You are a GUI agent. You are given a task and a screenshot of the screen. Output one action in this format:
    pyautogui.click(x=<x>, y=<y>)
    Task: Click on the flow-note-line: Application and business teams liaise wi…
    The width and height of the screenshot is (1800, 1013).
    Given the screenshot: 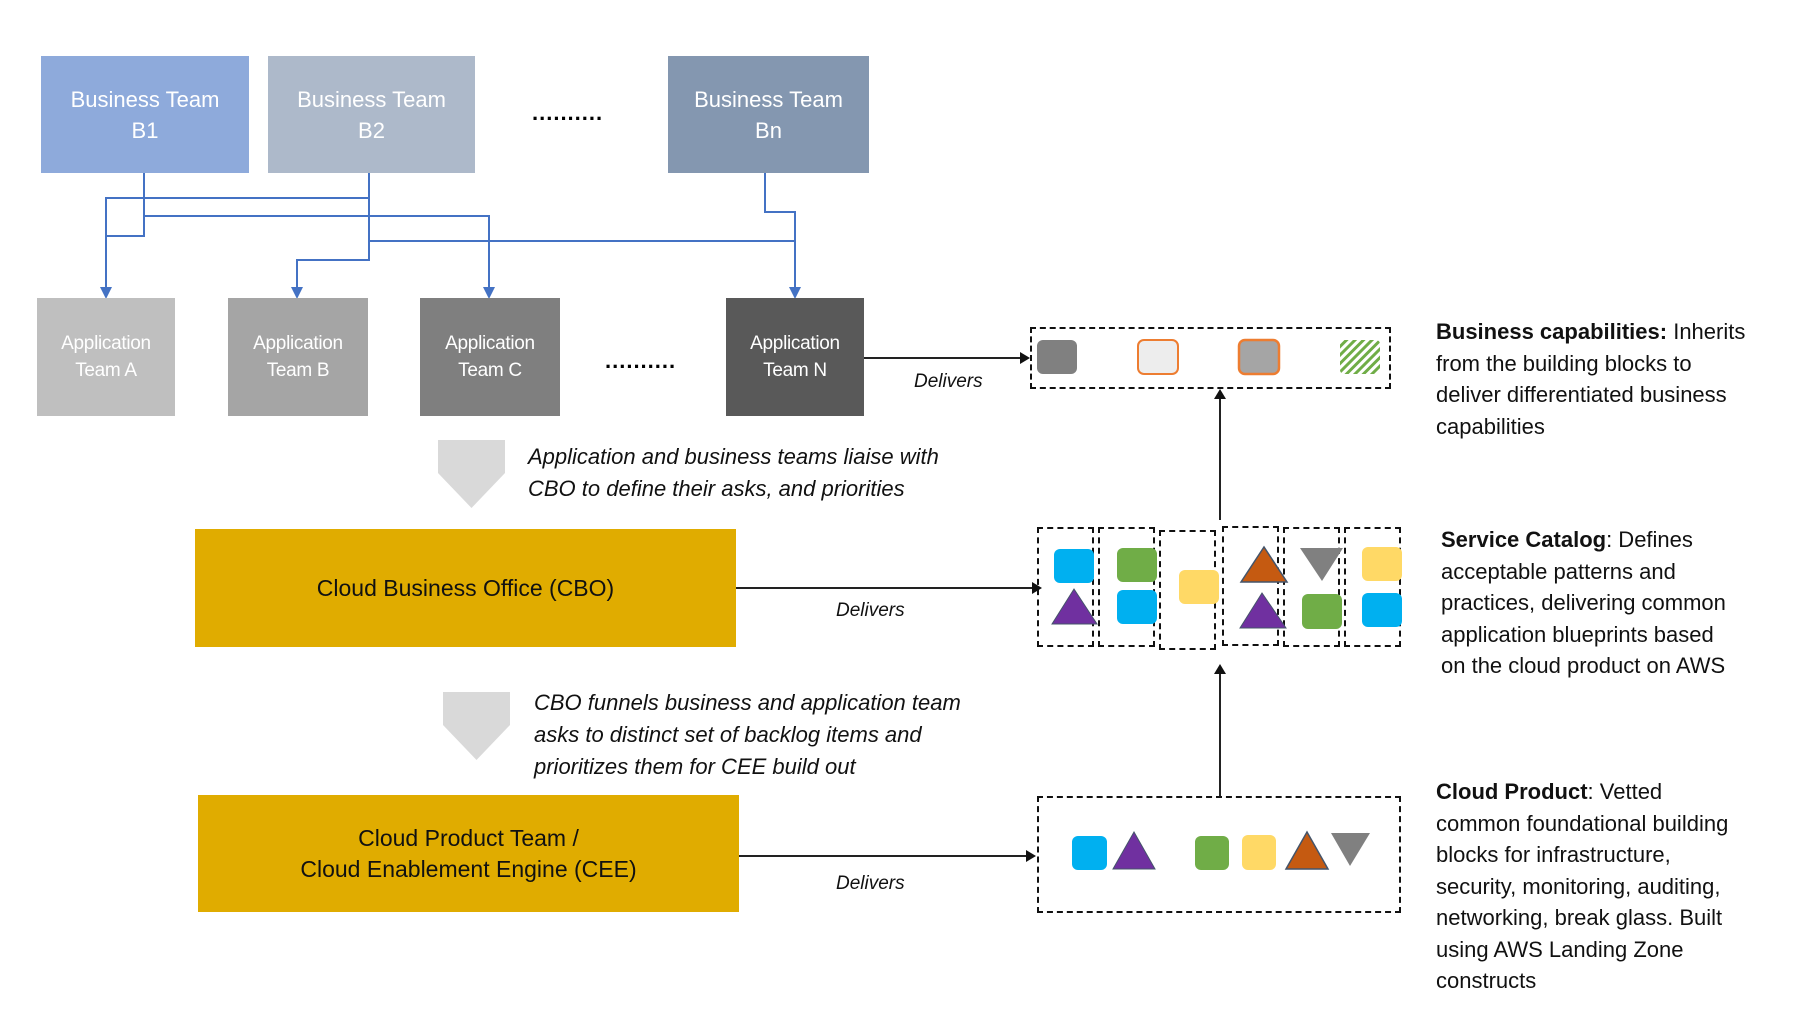 What is the action you would take?
    pyautogui.click(x=733, y=456)
    